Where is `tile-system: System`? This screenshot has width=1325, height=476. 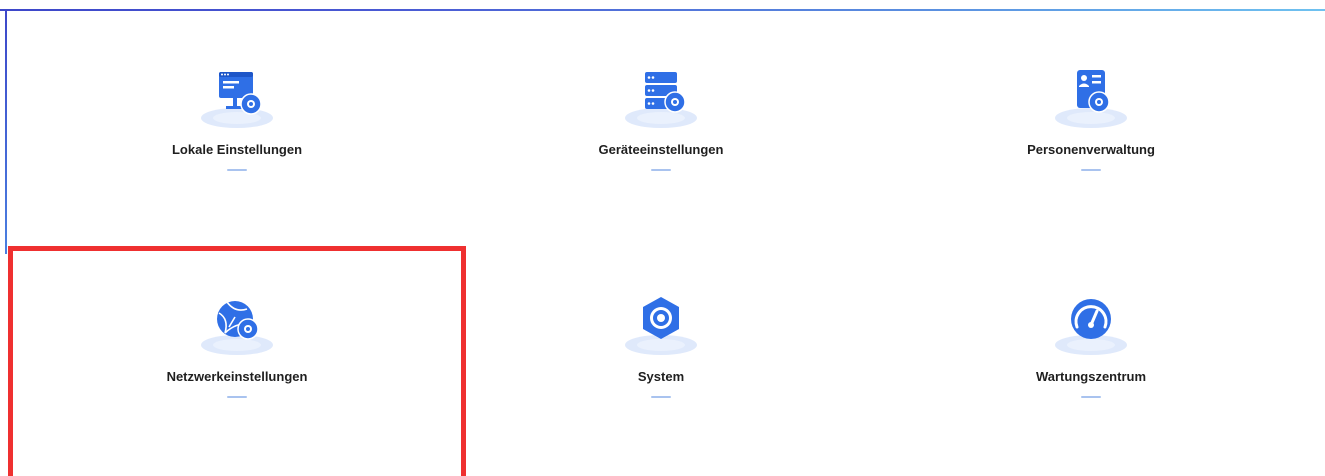
tile-system: System is located at coordinates (661, 352).